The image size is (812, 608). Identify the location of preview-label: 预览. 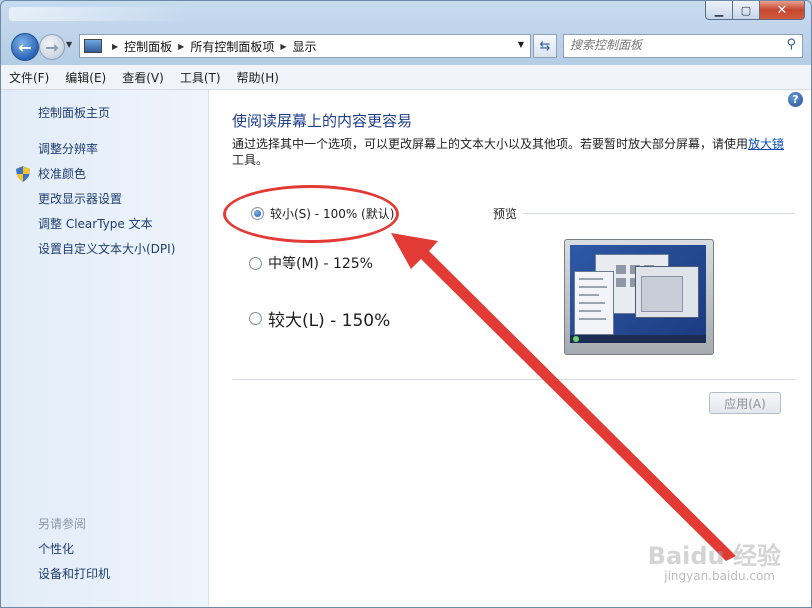
(505, 214).